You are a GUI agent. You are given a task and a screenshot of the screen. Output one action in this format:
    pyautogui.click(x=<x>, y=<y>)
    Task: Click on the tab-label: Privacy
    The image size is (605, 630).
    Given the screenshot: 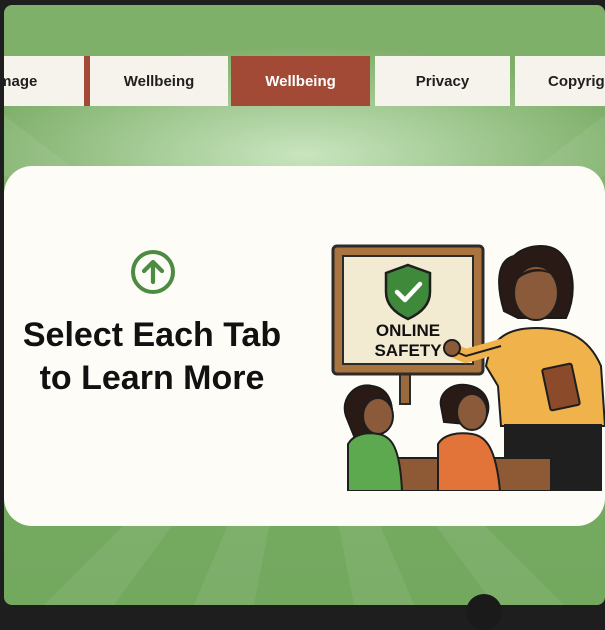 What is the action you would take?
    pyautogui.click(x=442, y=81)
    